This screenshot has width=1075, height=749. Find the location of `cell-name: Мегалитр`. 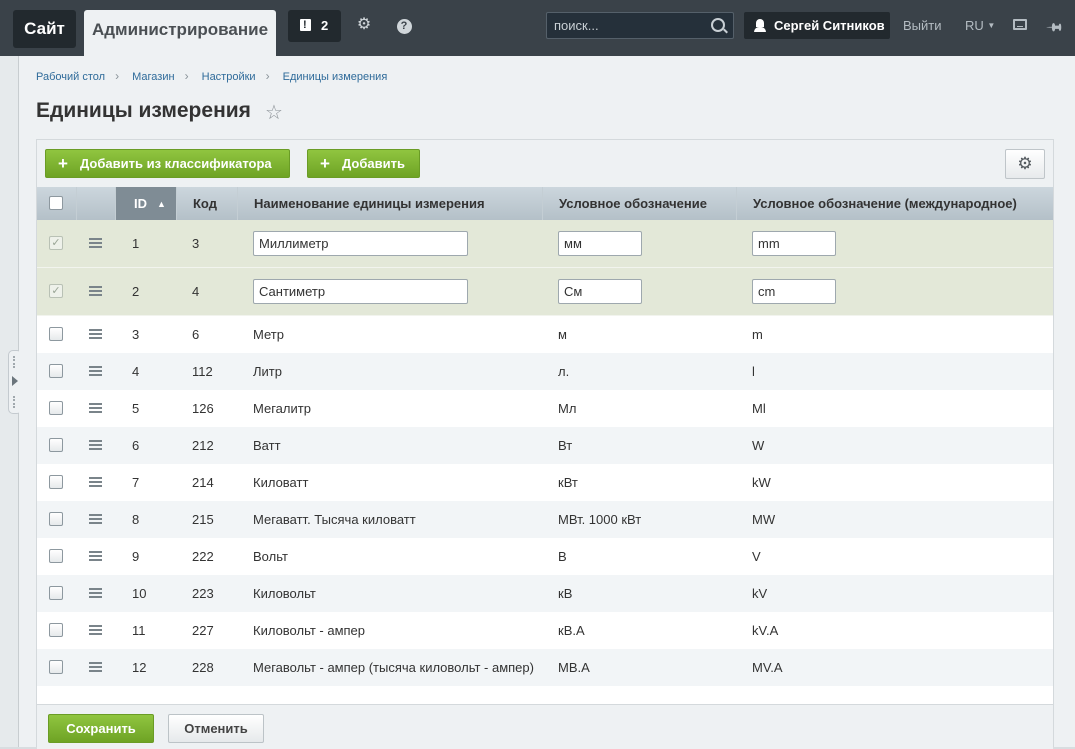

cell-name: Мегалитр is located at coordinates (282, 408).